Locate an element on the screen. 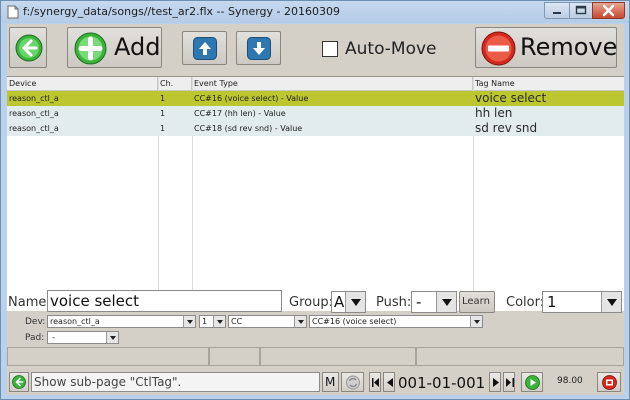 This screenshot has height=400, width=630. column-header-ch: Ch. is located at coordinates (175, 83).